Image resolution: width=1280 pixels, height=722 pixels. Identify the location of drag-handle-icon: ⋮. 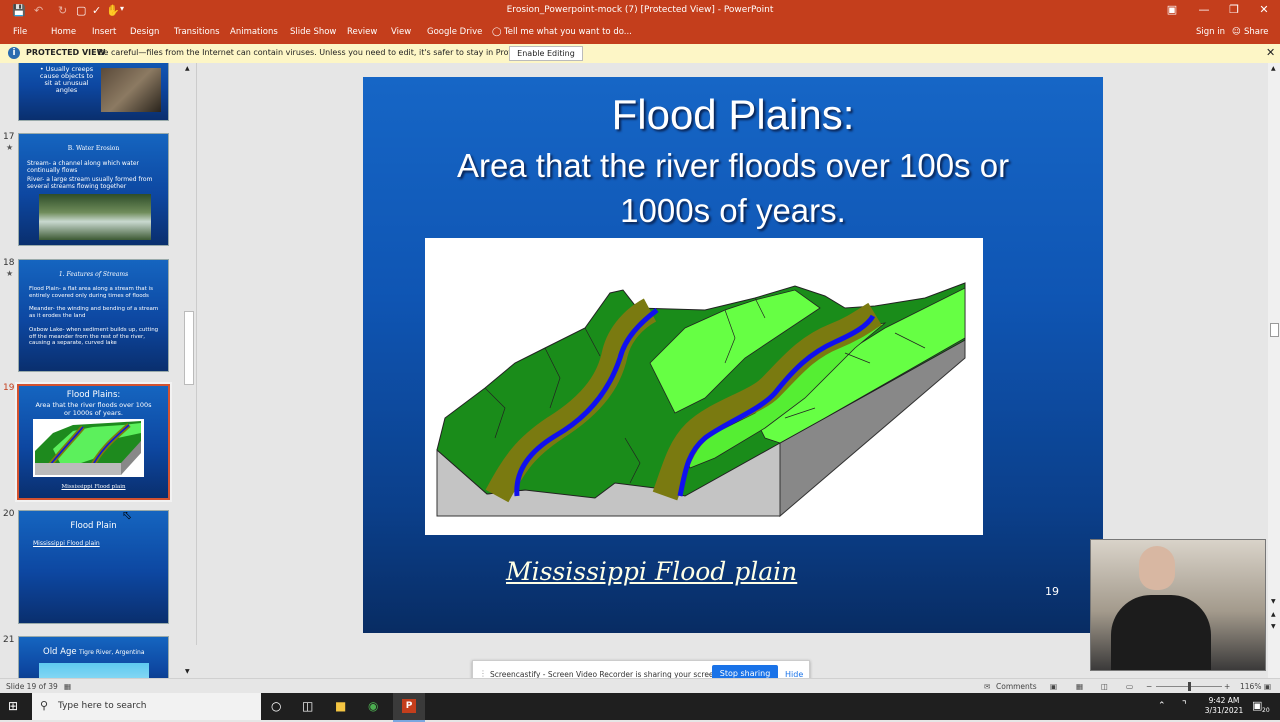
(483, 673).